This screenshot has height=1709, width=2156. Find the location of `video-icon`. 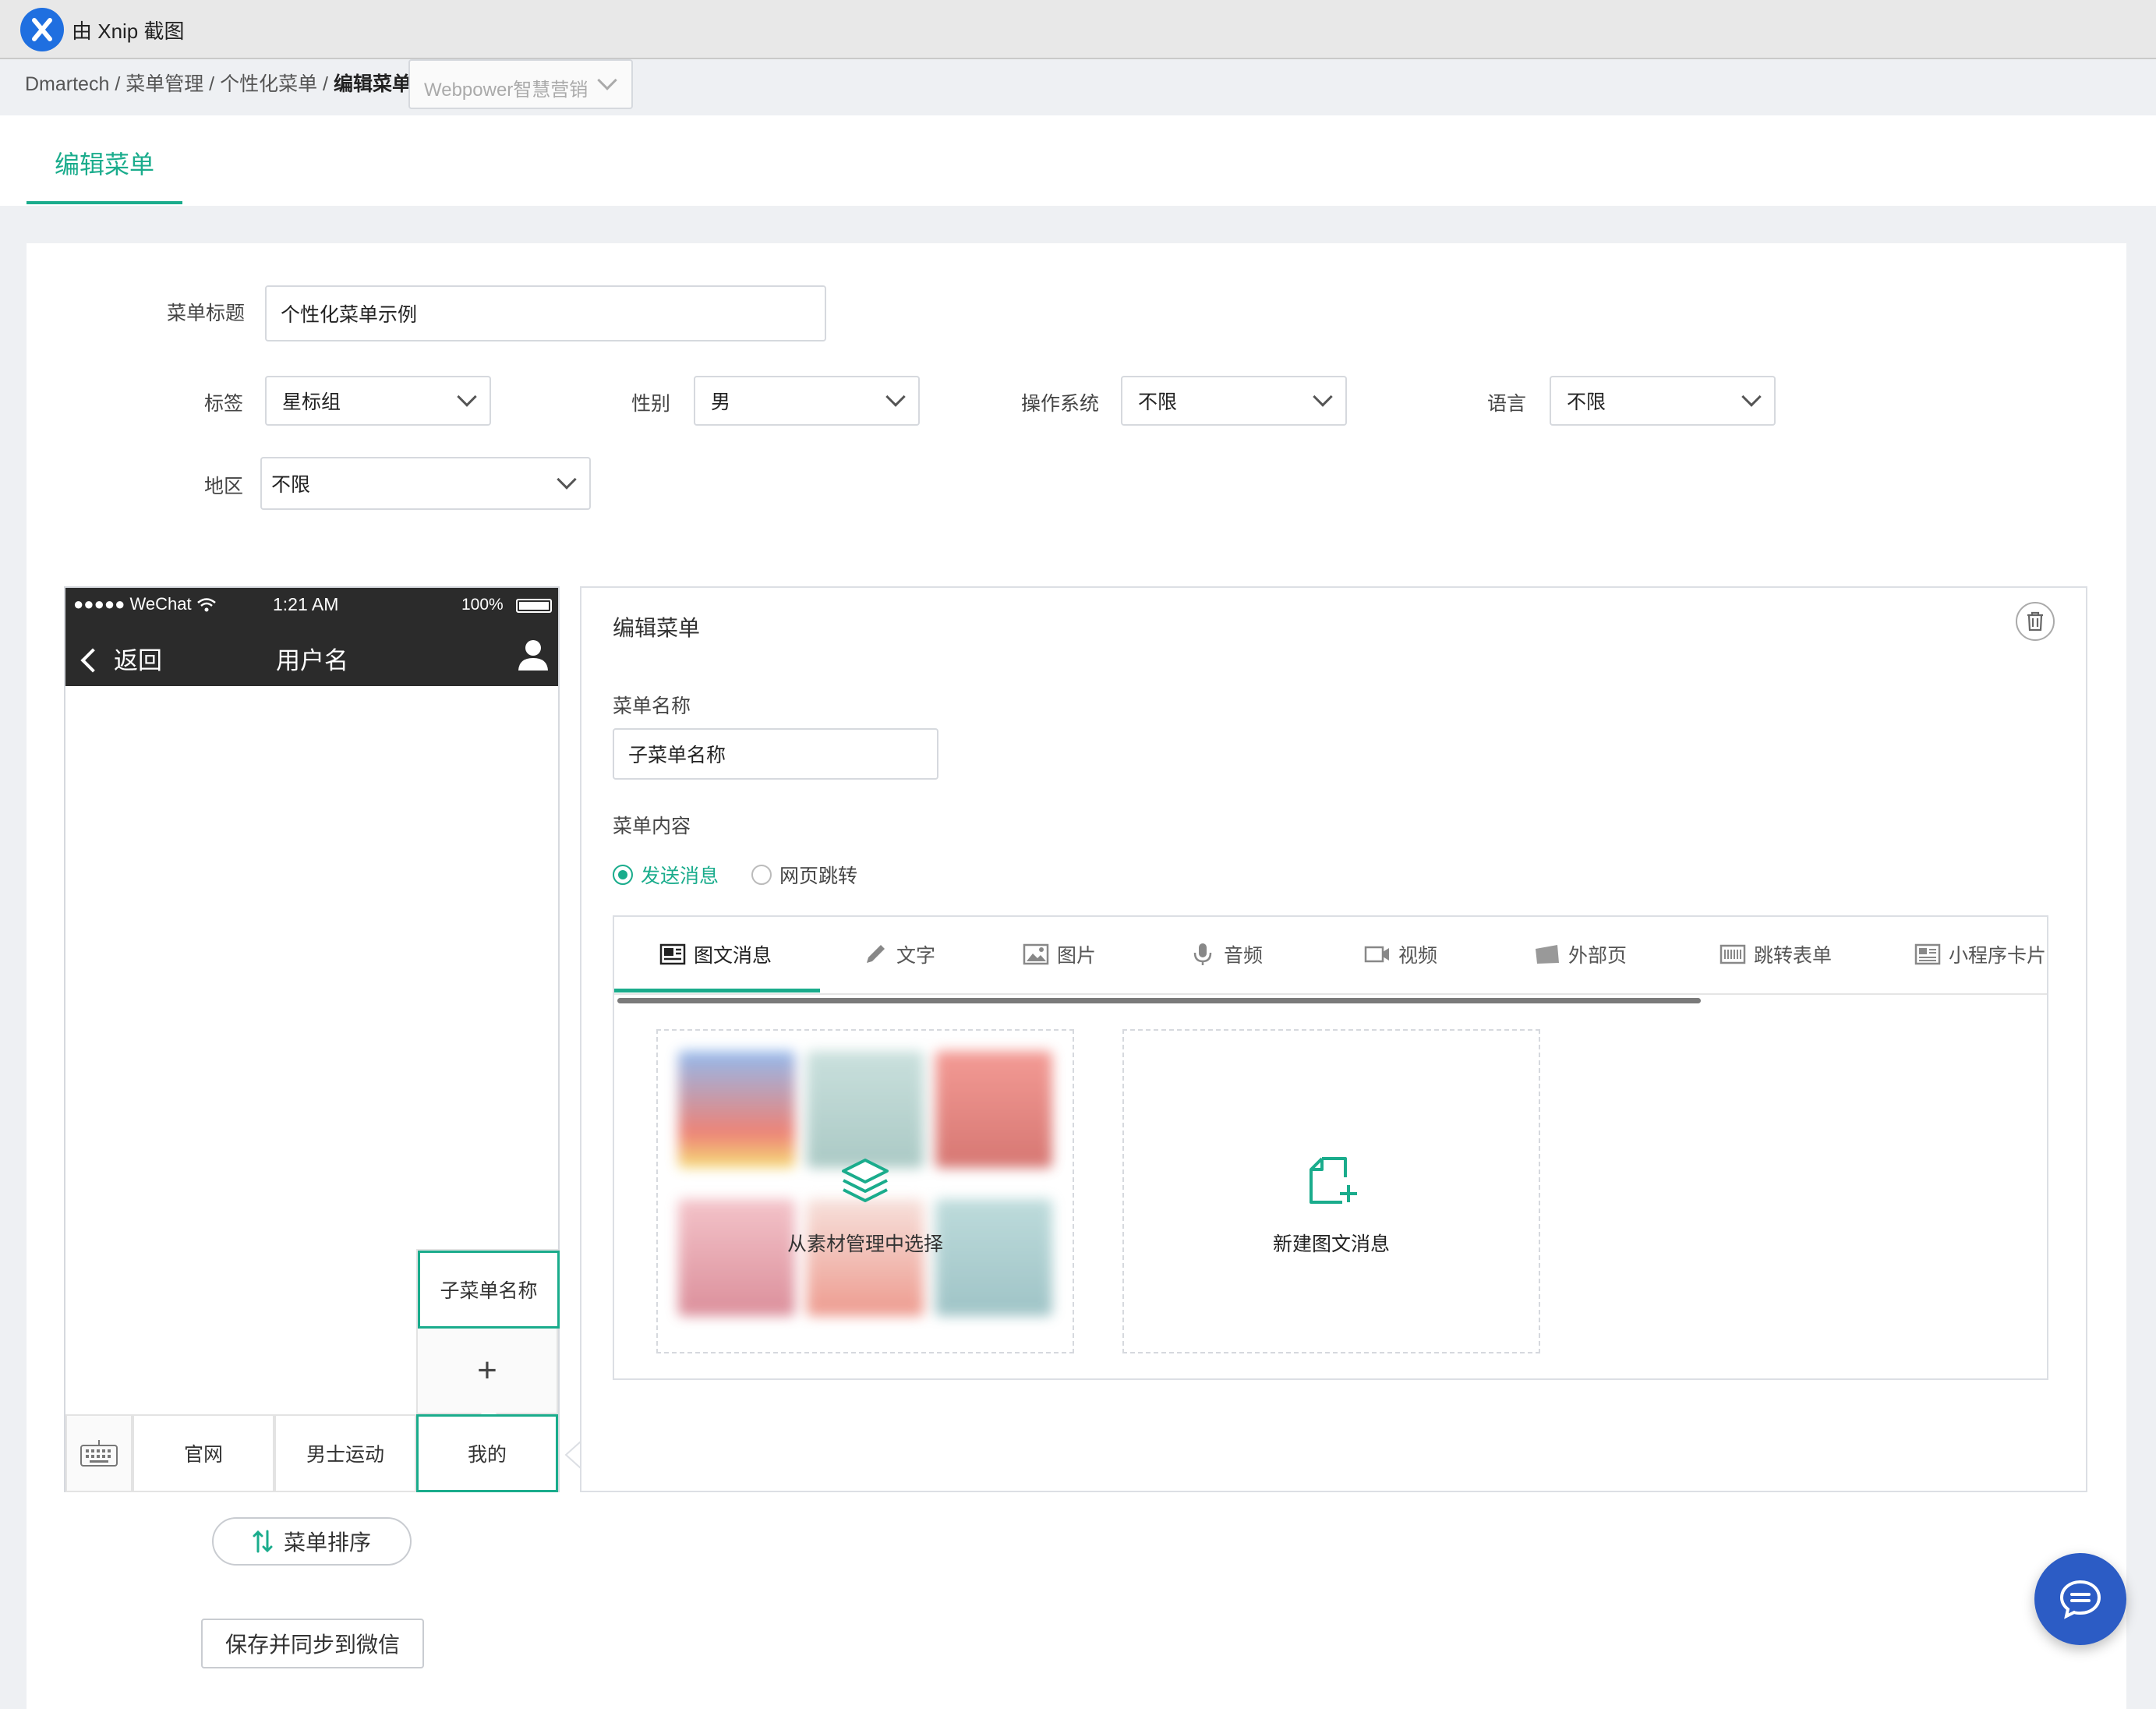

video-icon is located at coordinates (1376, 954).